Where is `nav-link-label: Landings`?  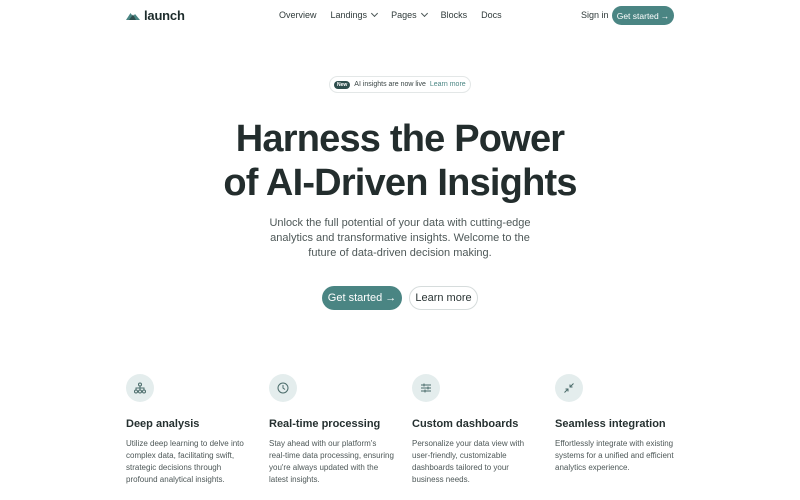
nav-link-label: Landings is located at coordinates (349, 15).